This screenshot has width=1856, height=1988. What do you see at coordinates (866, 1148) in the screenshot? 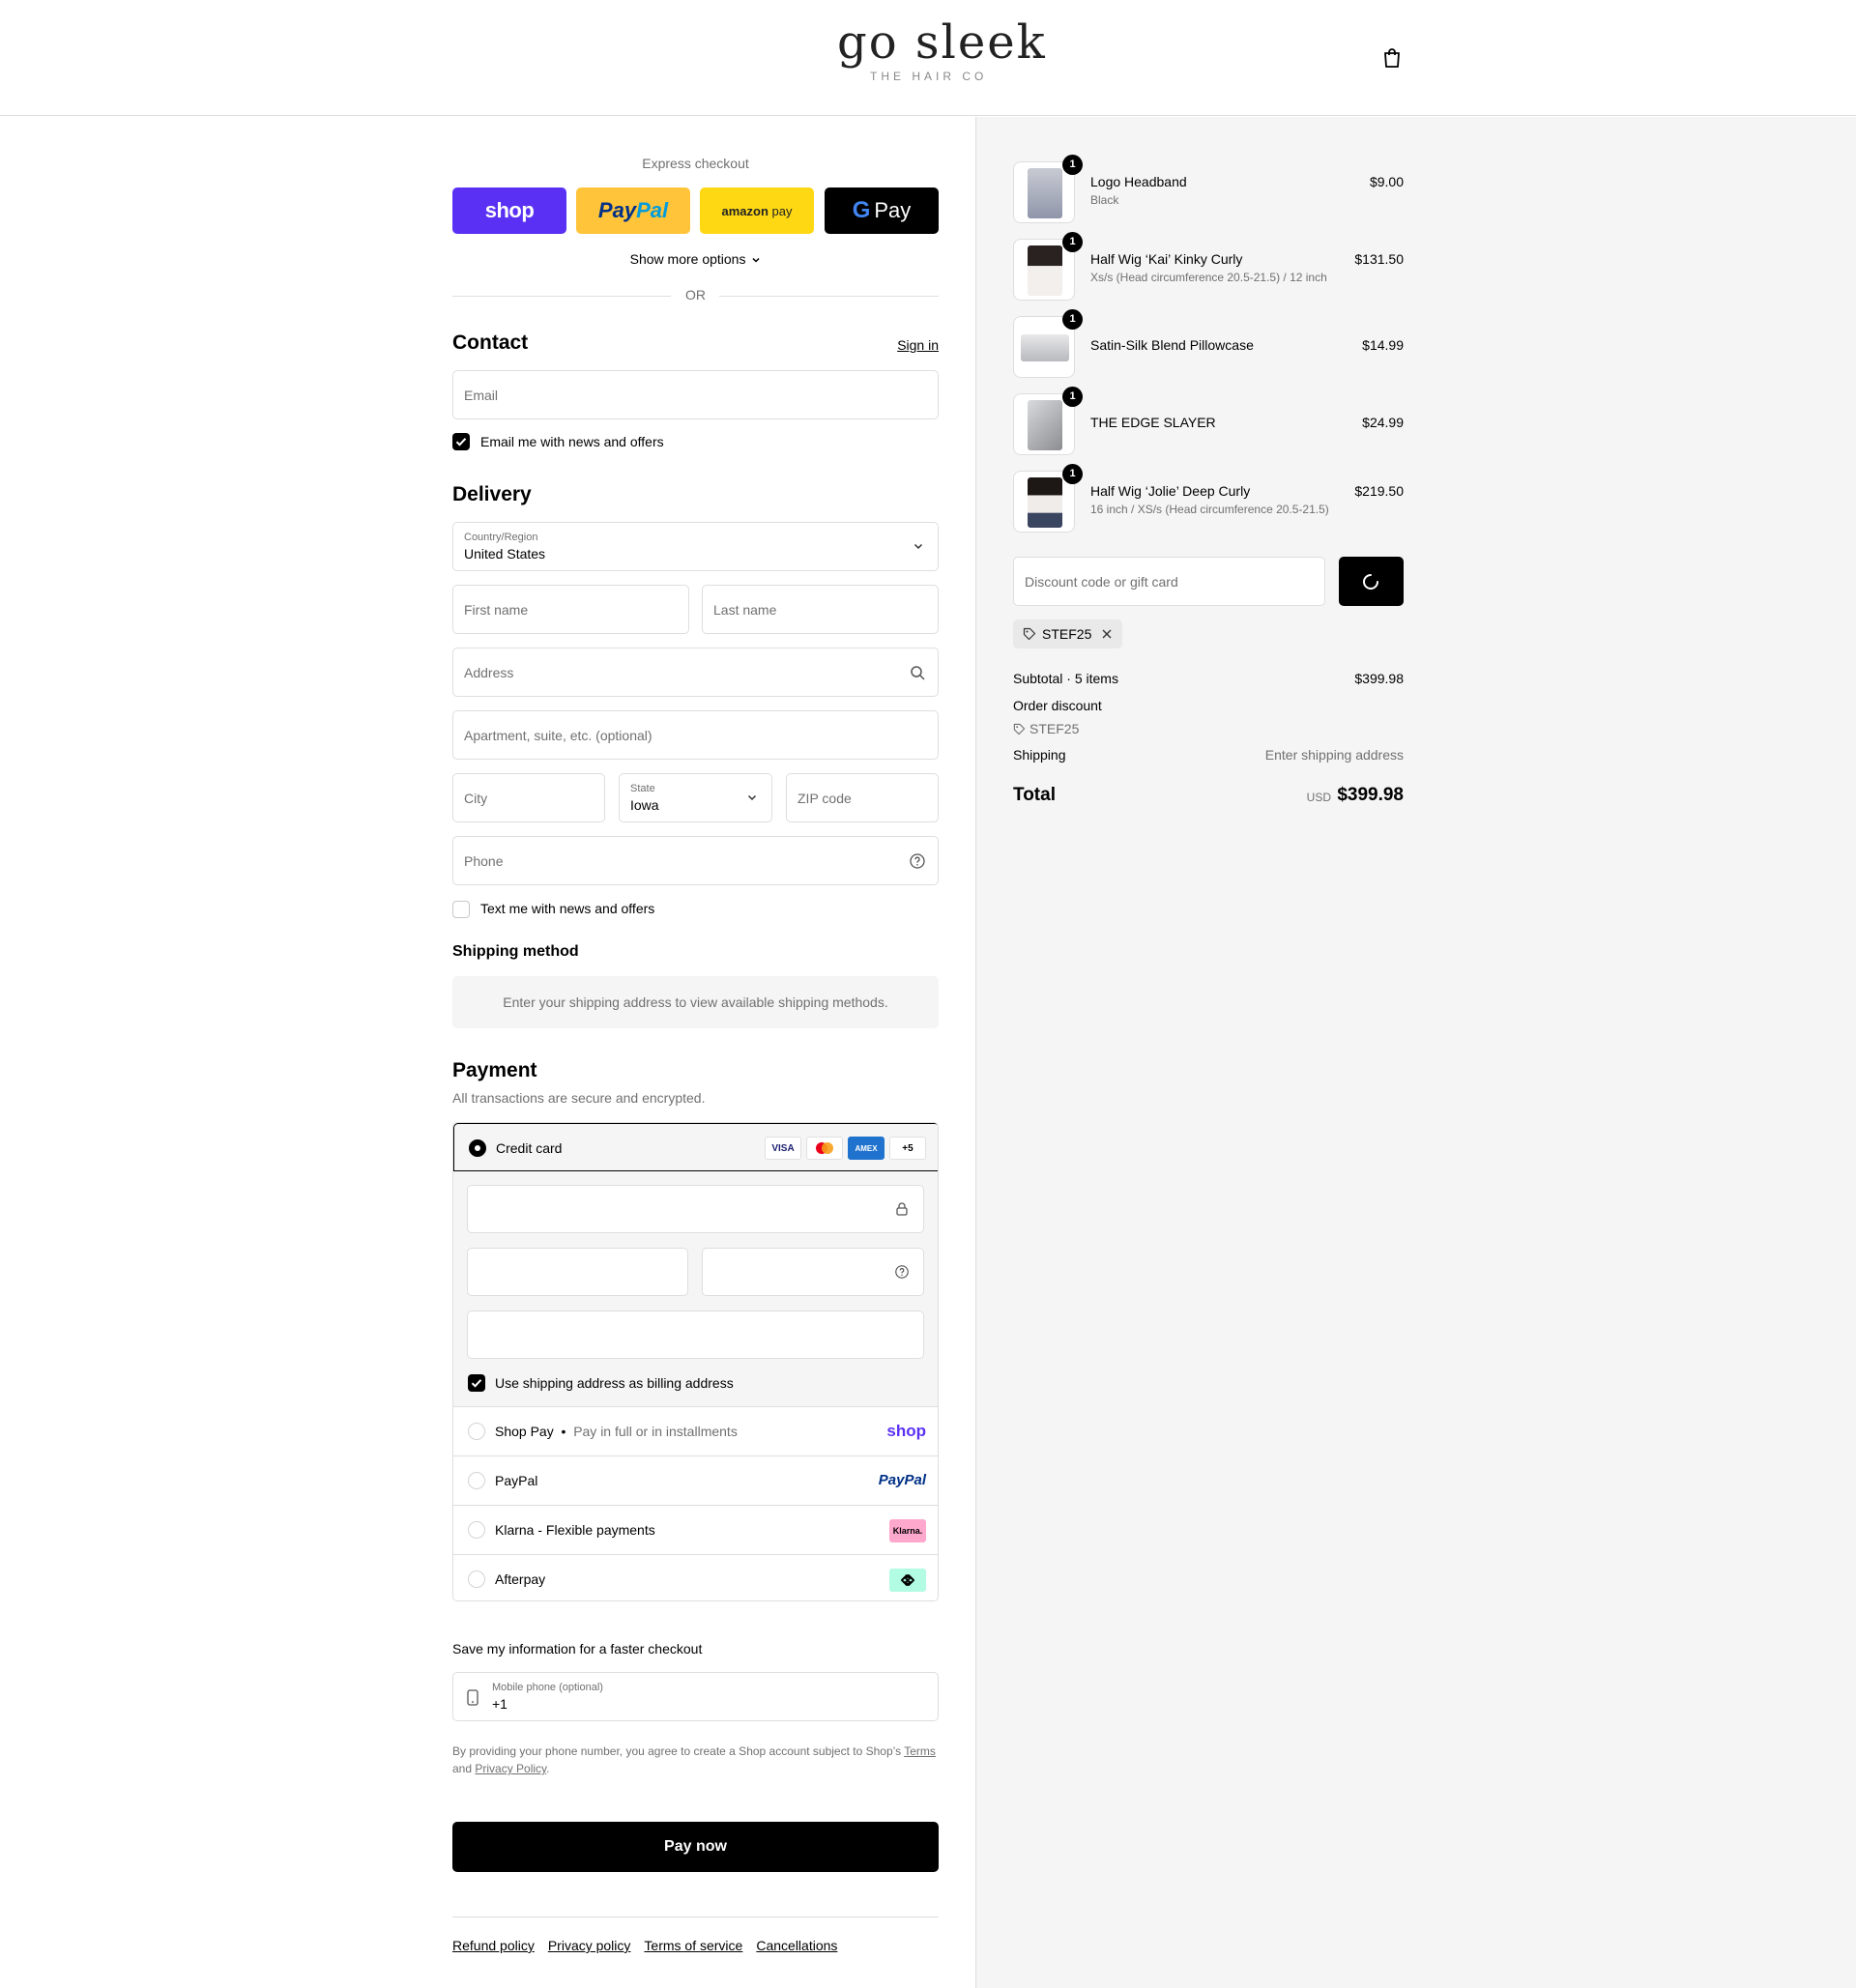
I see `amex-icon: AMEX` at bounding box center [866, 1148].